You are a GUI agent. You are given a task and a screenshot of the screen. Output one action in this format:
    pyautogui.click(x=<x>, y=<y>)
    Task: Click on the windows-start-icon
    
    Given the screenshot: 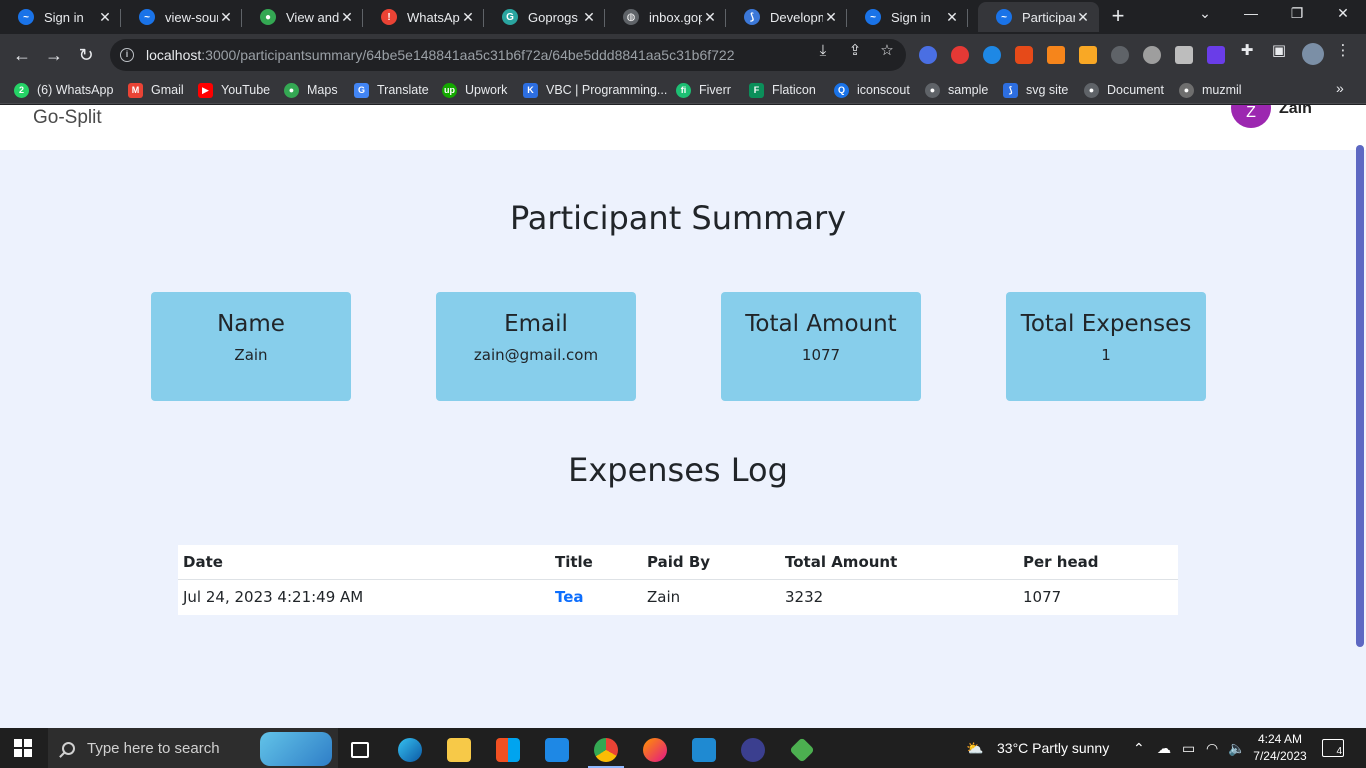 What is the action you would take?
    pyautogui.click(x=23, y=748)
    